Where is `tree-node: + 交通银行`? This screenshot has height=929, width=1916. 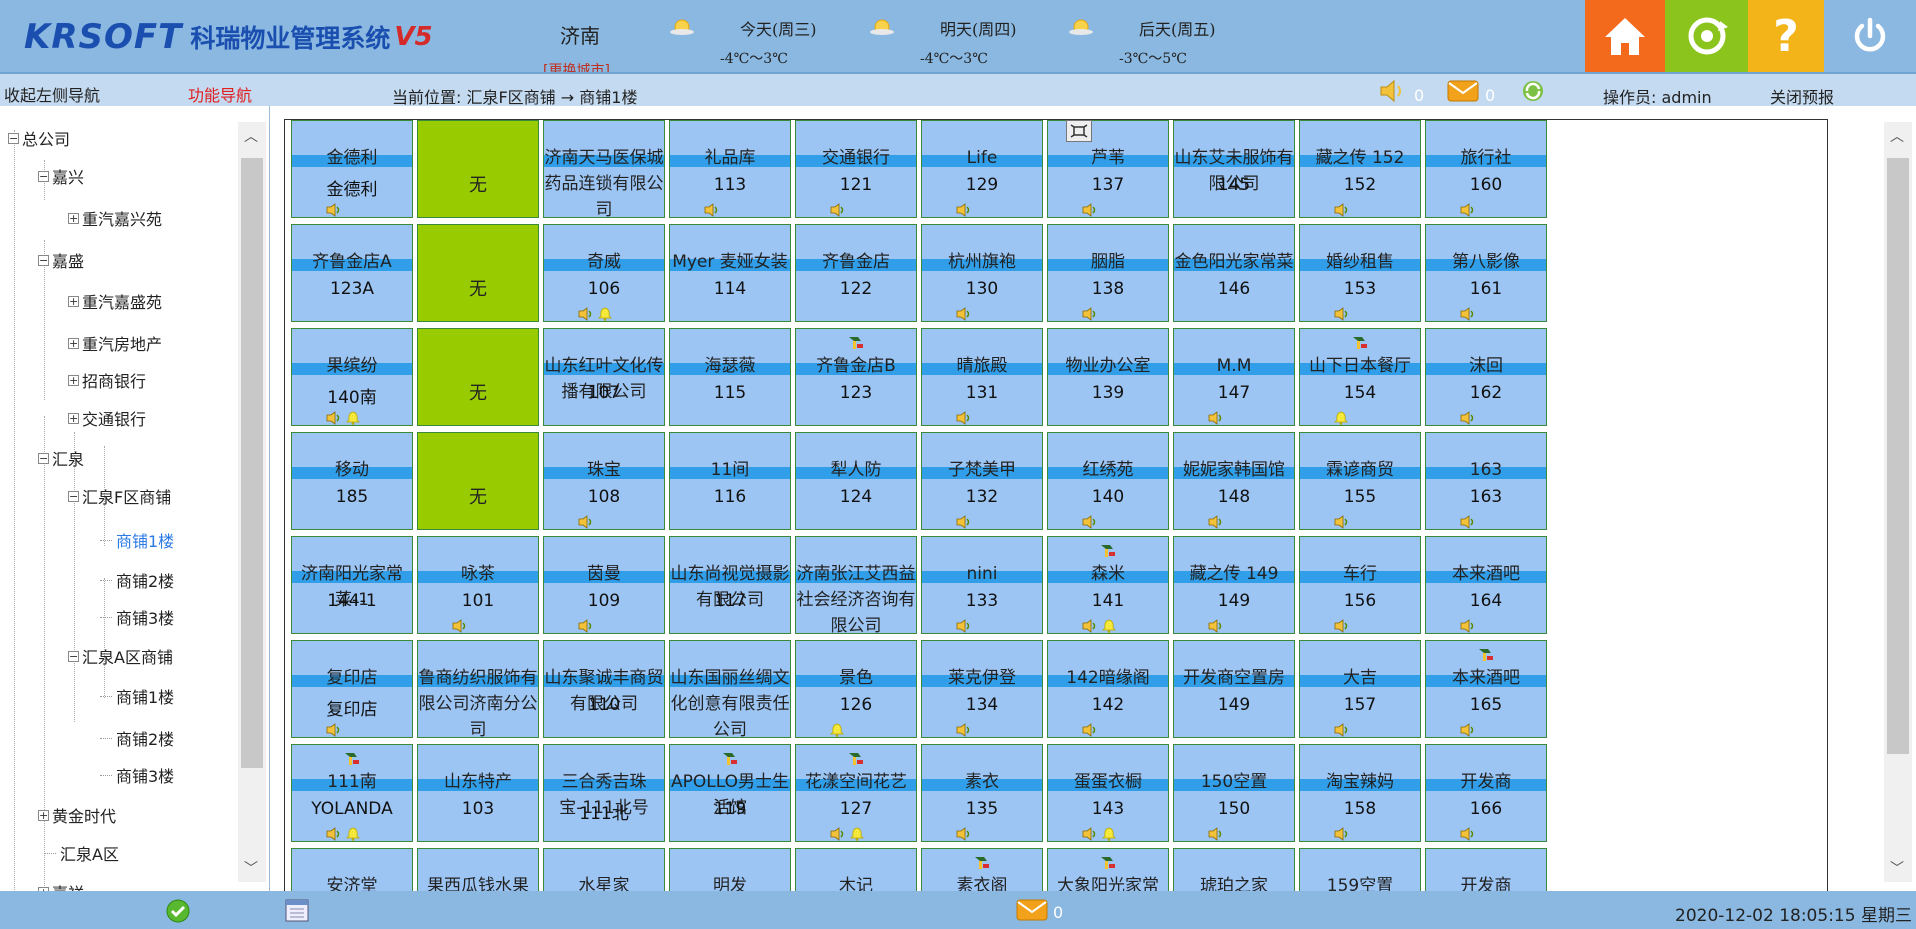 tree-node: + 交通银行 is located at coordinates (107, 418).